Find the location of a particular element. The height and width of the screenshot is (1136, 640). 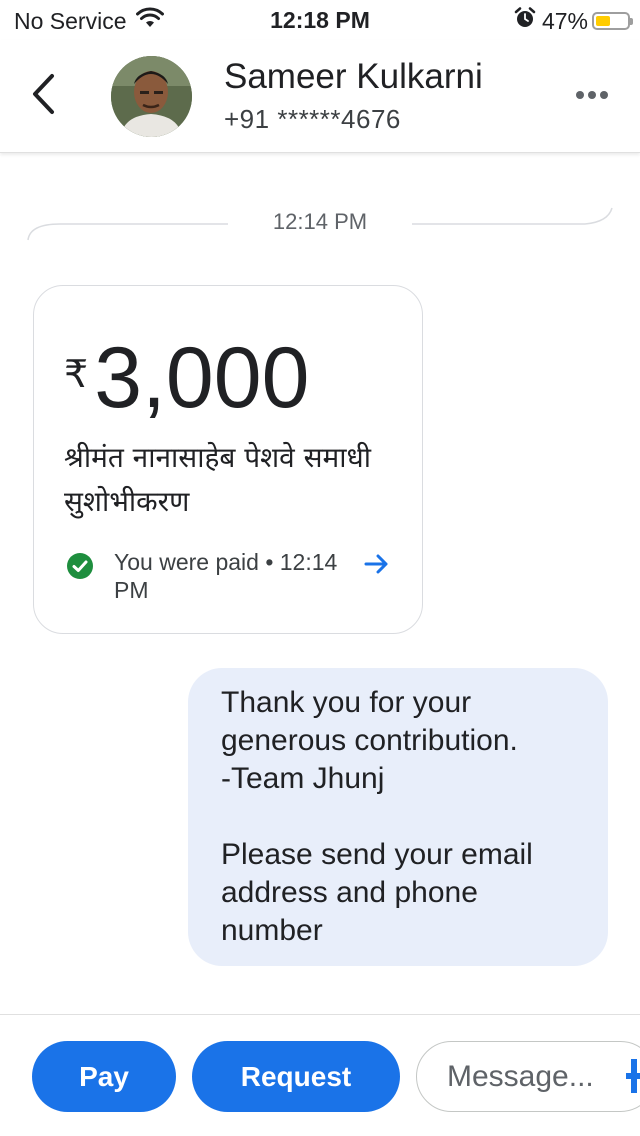

message-line: Thank you for your is located at coordinates (346, 702).